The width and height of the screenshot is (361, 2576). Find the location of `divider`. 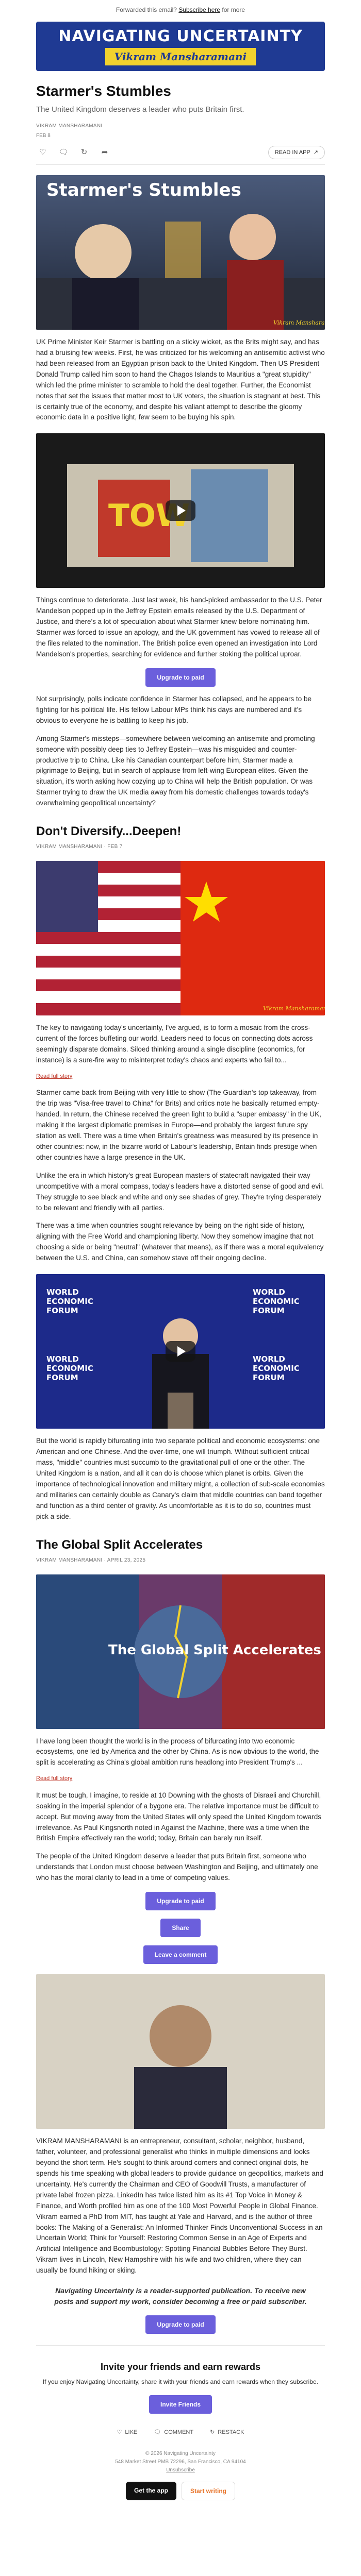

divider is located at coordinates (180, 2345).